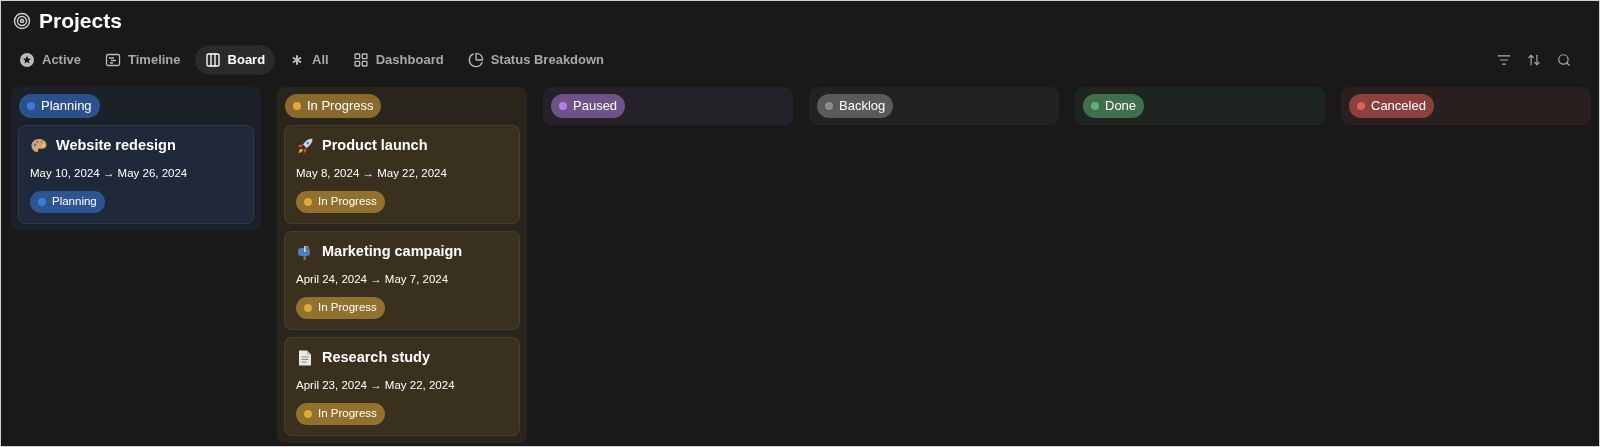 Image resolution: width=1600 pixels, height=447 pixels. Describe the element at coordinates (50, 60) in the screenshot. I see `view-tab: Active` at that location.